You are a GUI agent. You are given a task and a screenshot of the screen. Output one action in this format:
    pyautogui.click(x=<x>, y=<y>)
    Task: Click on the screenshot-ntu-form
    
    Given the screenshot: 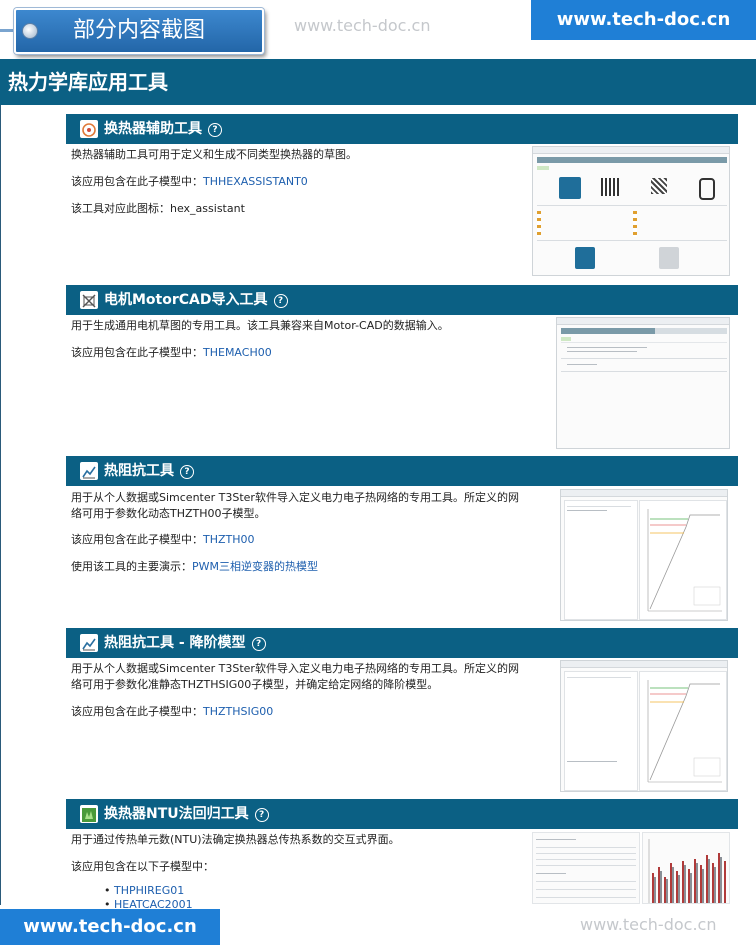 What is the action you would take?
    pyautogui.click(x=586, y=868)
    